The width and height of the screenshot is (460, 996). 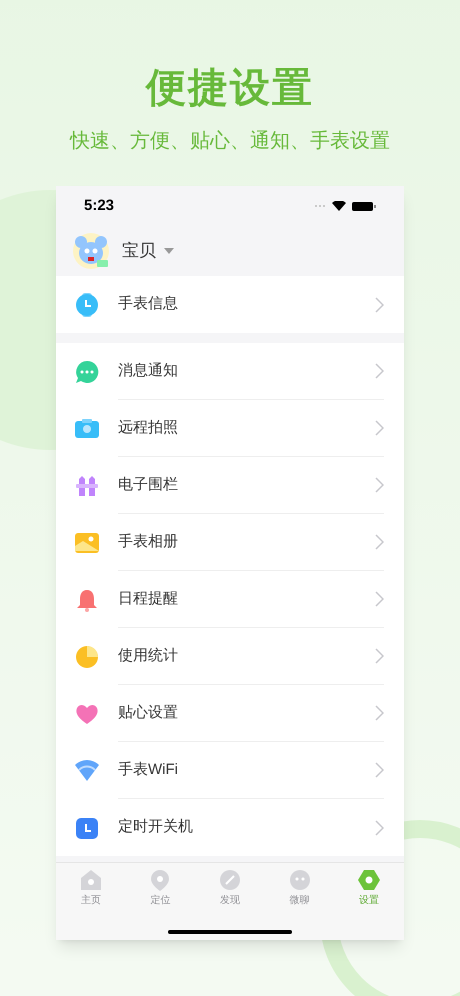 What do you see at coordinates (148, 251) in the screenshot?
I see `profile-selector: 宝贝` at bounding box center [148, 251].